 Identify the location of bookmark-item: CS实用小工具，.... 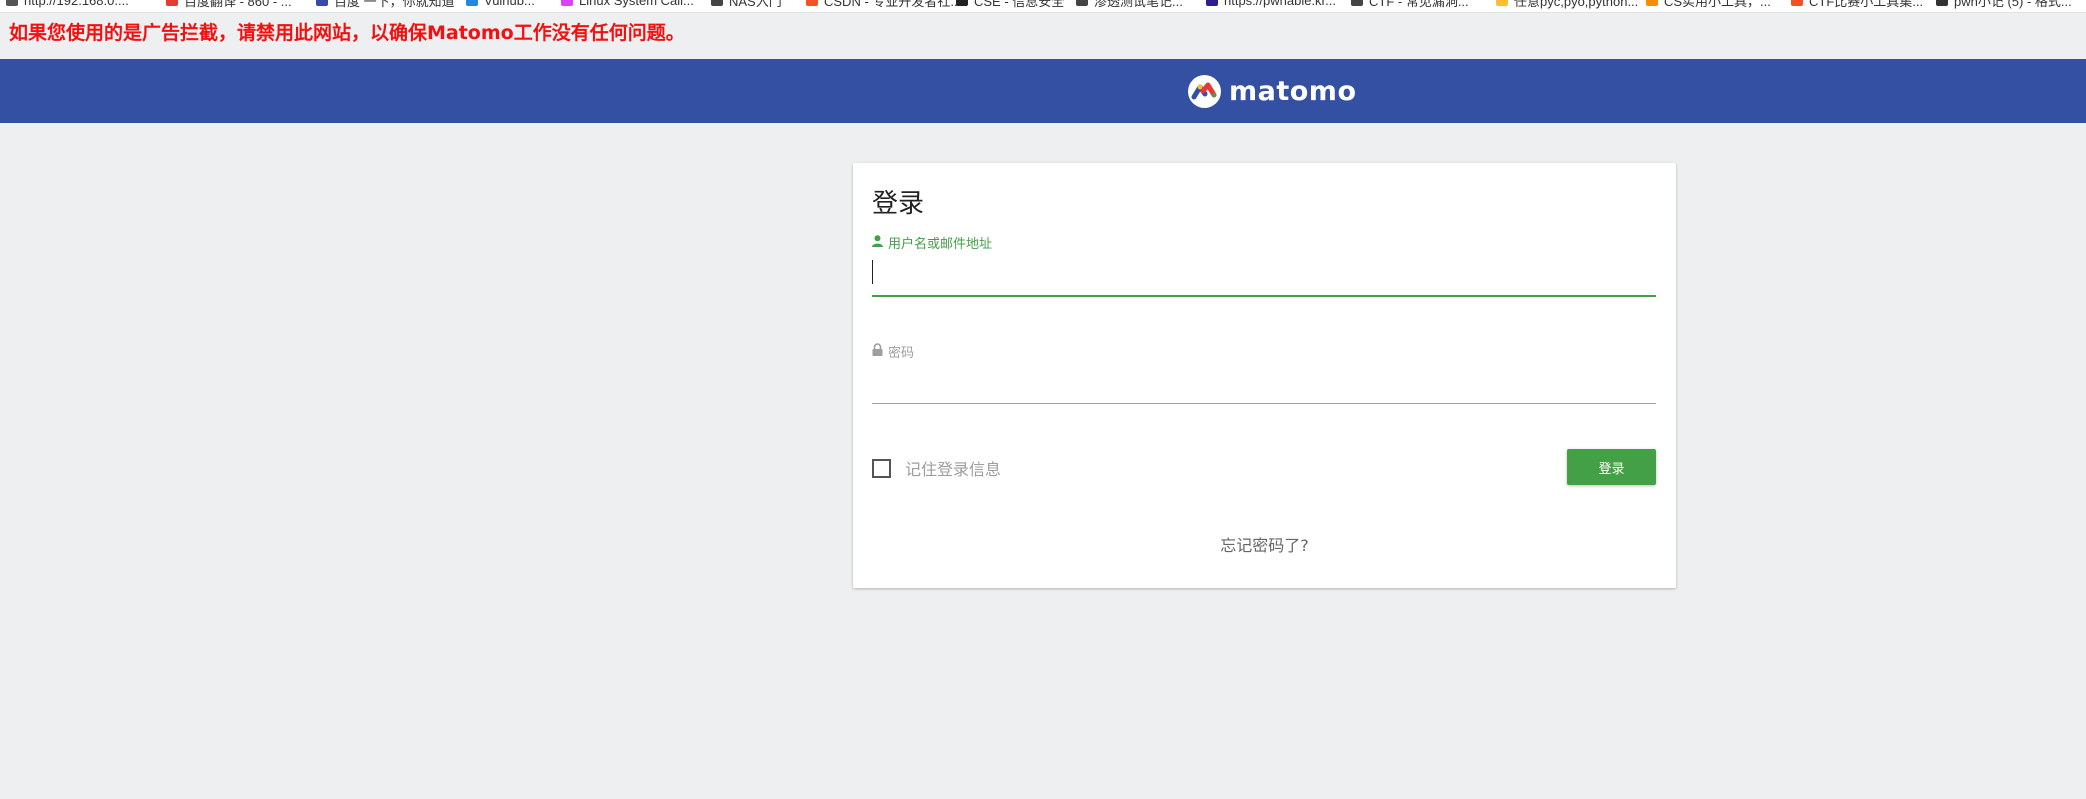
(1708, 4).